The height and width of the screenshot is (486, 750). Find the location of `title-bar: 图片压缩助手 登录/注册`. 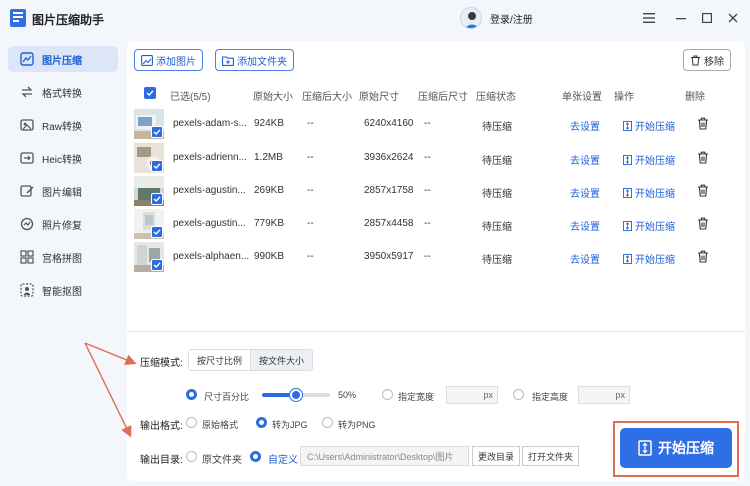

title-bar: 图片压缩助手 登录/注册 is located at coordinates (375, 18).